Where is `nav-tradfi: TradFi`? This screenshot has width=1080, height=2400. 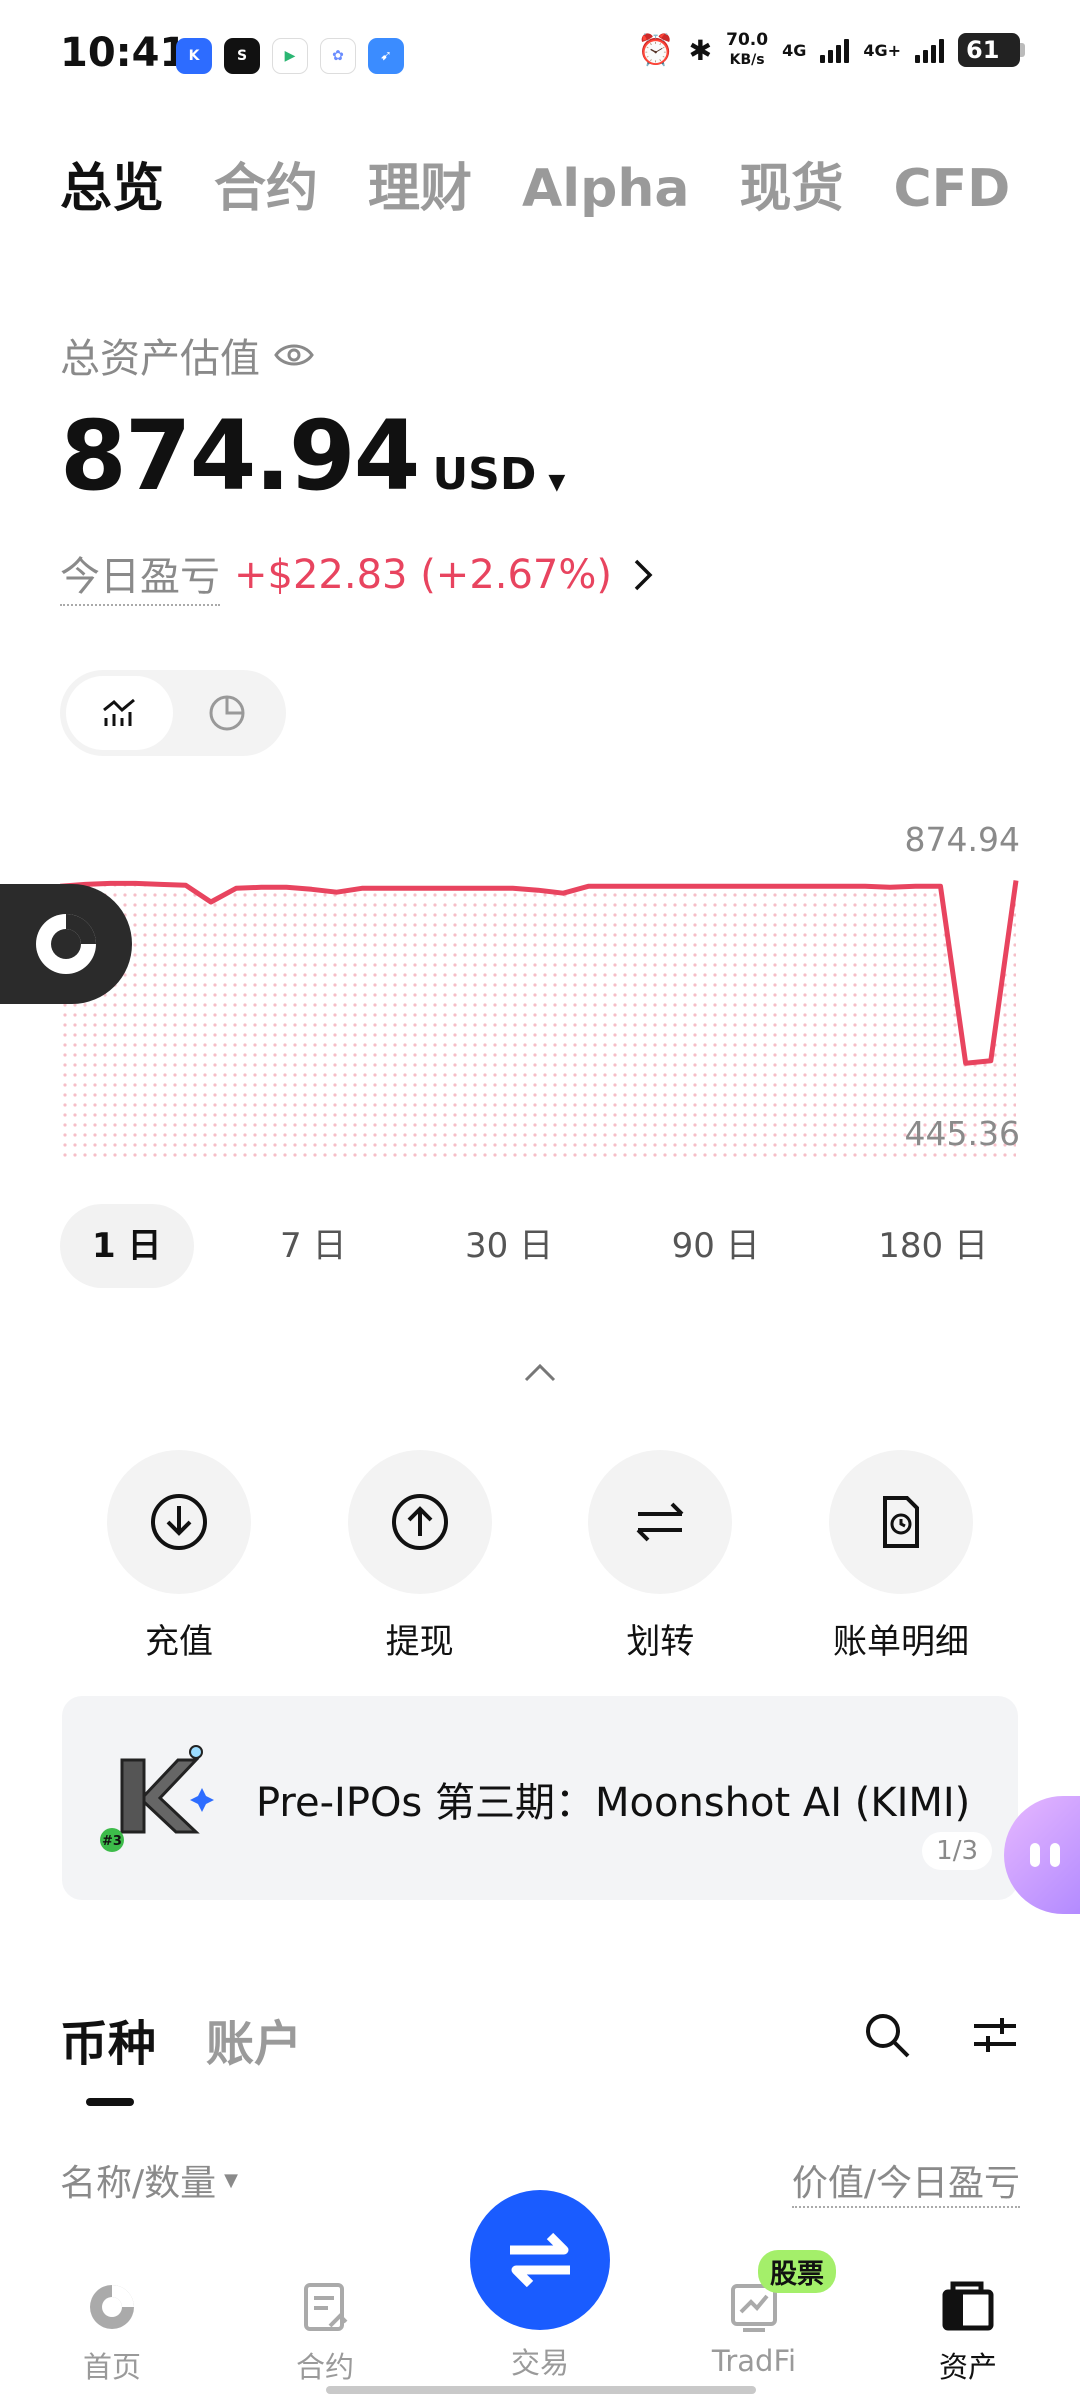 nav-tradfi: TradFi is located at coordinates (754, 2329).